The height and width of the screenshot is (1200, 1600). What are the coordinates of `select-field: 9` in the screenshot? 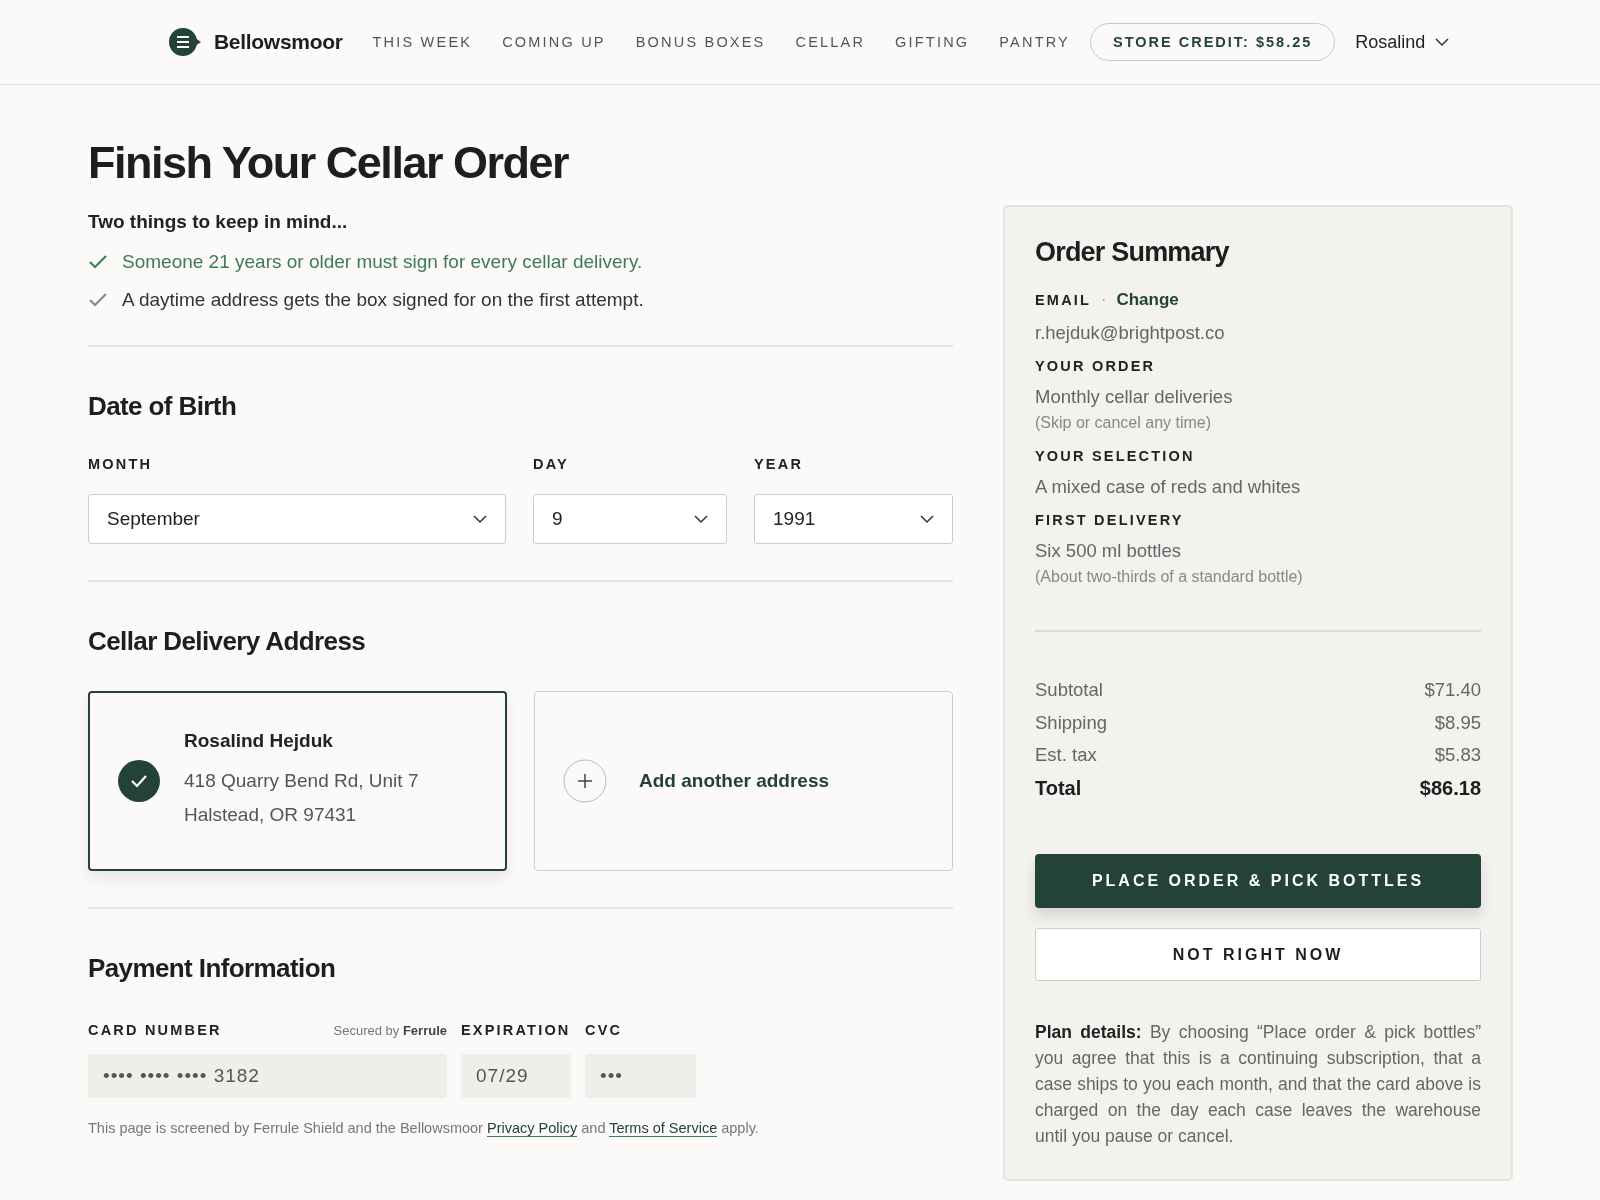 It's located at (630, 519).